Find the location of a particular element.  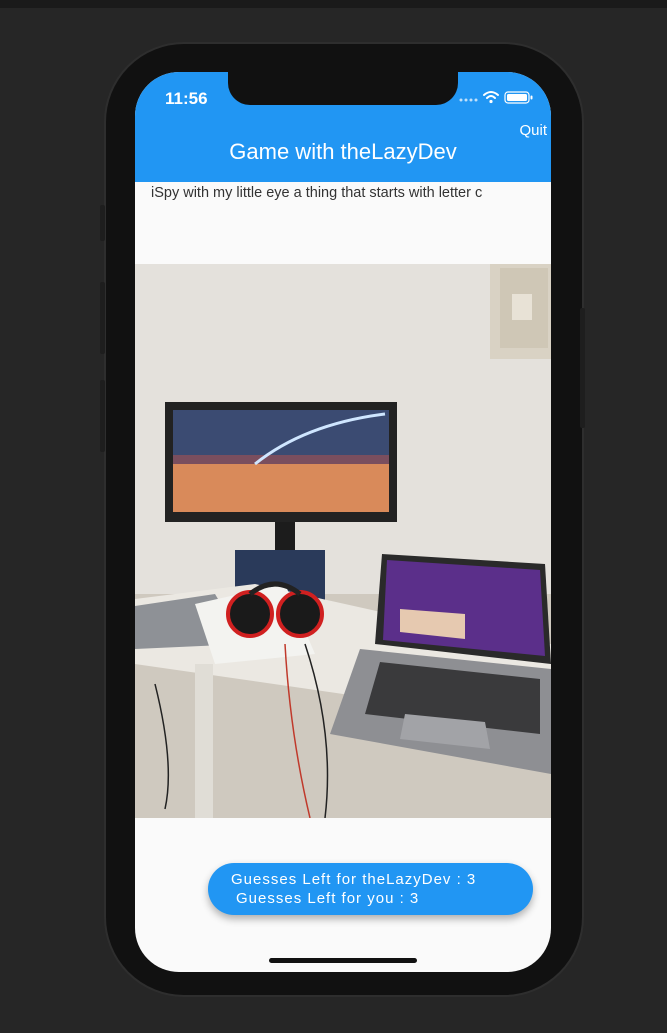

mute-switch is located at coordinates (102, 223).